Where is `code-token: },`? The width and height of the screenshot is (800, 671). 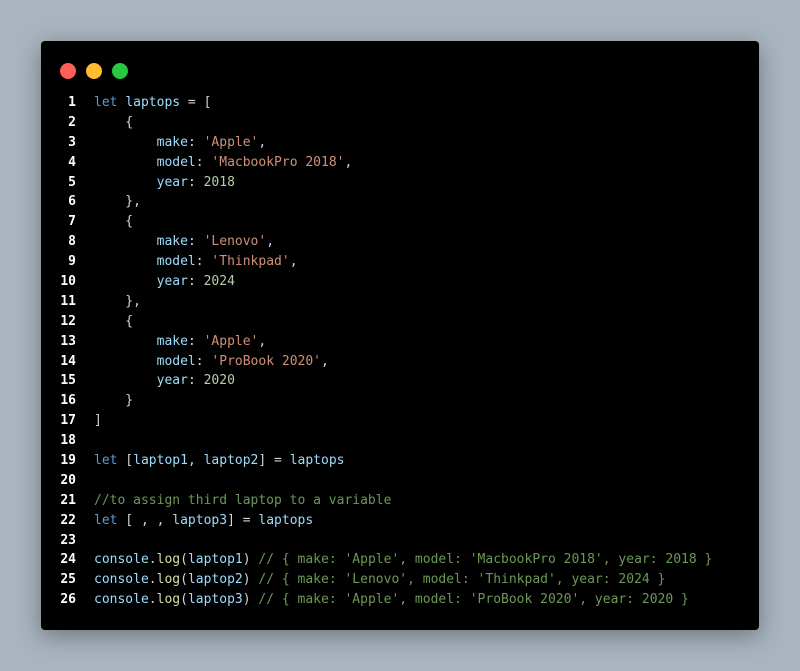
code-token: }, is located at coordinates (117, 202).